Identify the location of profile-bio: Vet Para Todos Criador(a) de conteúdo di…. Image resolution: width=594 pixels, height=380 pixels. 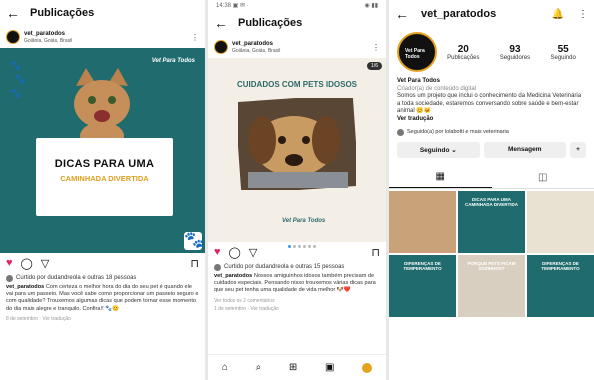
(491, 101).